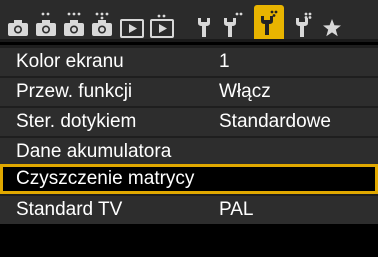 The width and height of the screenshot is (378, 257). Describe the element at coordinates (74, 91) in the screenshot. I see `menu-item-label: Przew. funkcji` at that location.